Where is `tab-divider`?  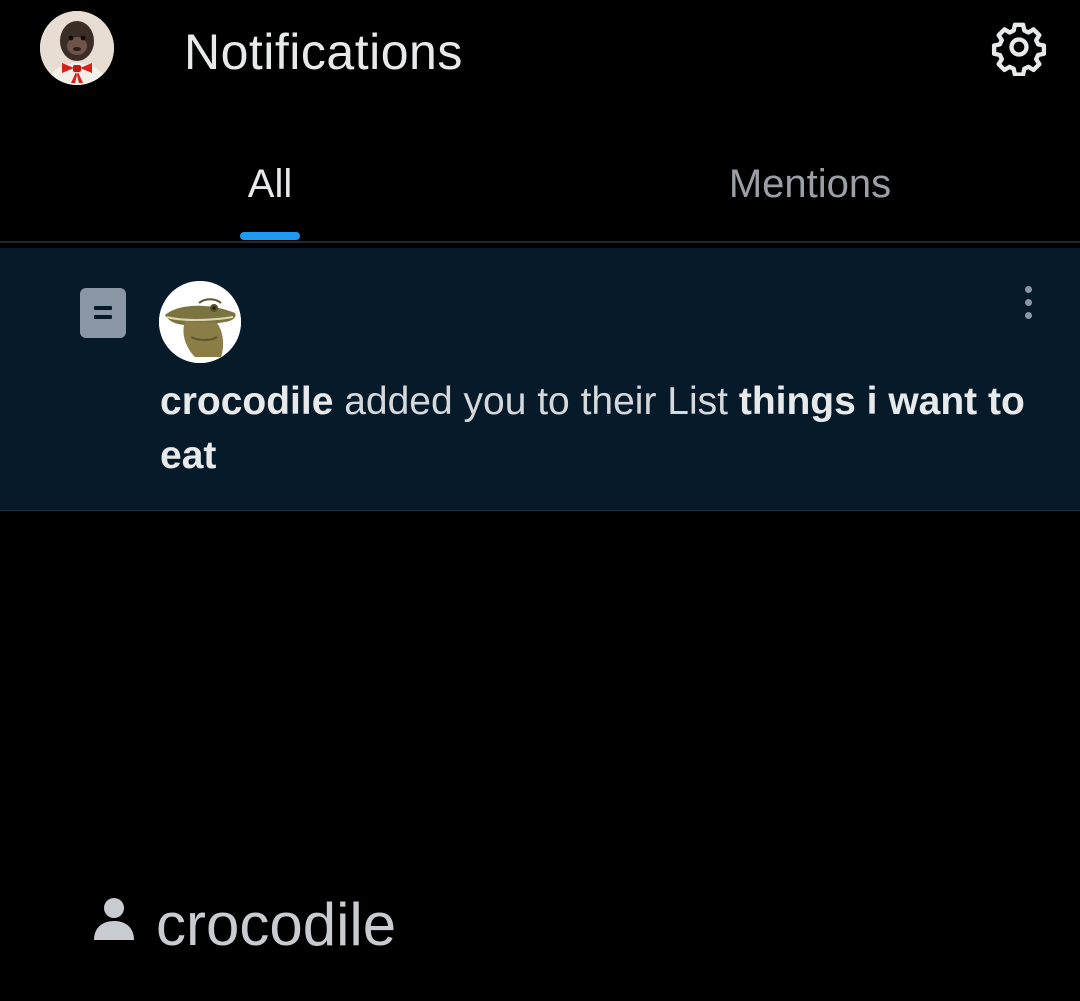 tab-divider is located at coordinates (540, 242).